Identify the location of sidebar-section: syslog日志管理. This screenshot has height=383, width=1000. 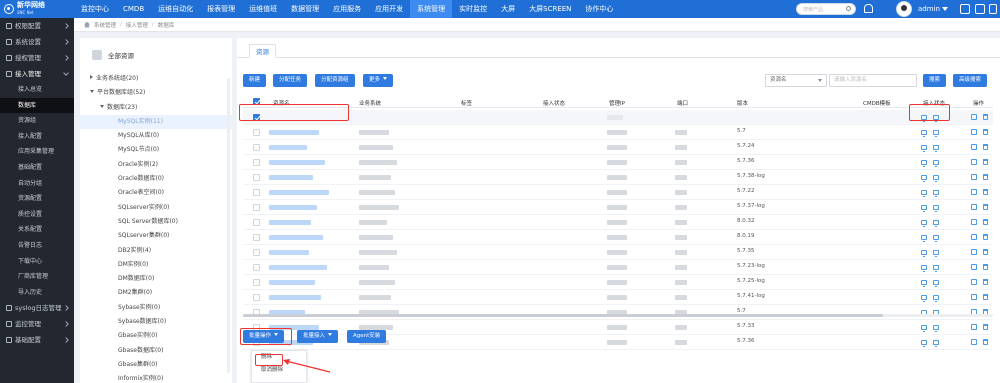
(37, 308).